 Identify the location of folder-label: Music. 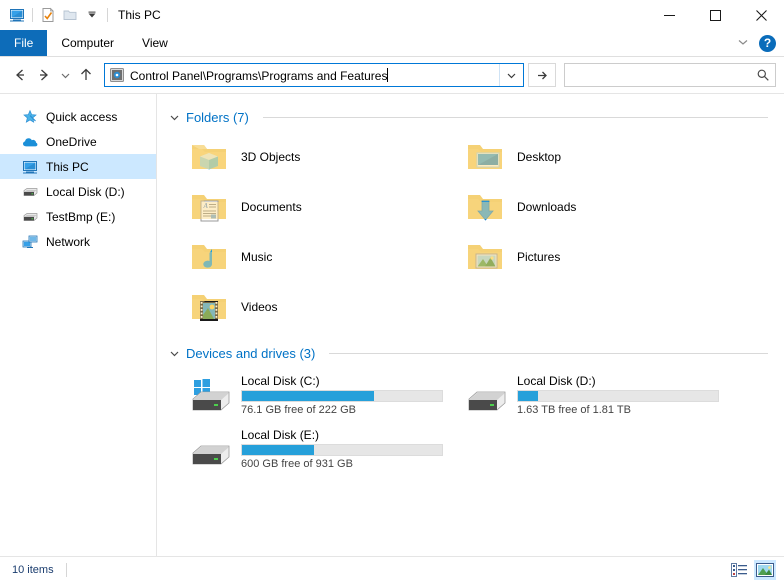
(257, 257).